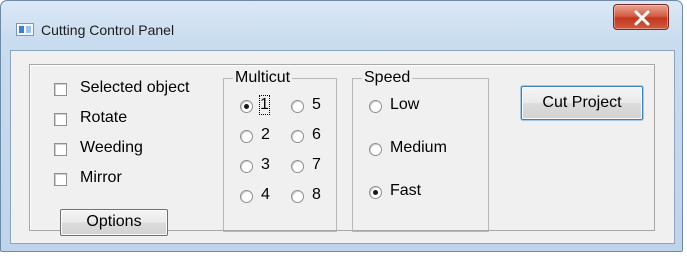 Image resolution: width=687 pixels, height=256 pixels. I want to click on close-button, so click(641, 17).